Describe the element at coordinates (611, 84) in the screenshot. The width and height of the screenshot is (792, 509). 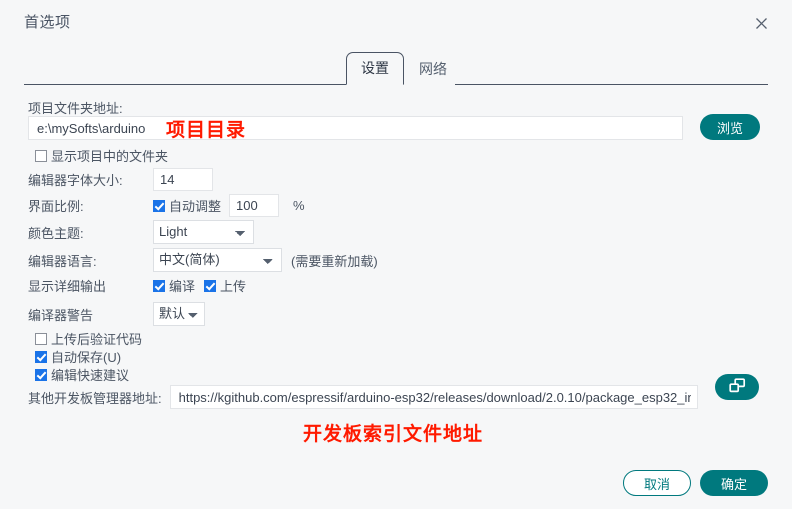
I see `tabbar-rule-right` at that location.